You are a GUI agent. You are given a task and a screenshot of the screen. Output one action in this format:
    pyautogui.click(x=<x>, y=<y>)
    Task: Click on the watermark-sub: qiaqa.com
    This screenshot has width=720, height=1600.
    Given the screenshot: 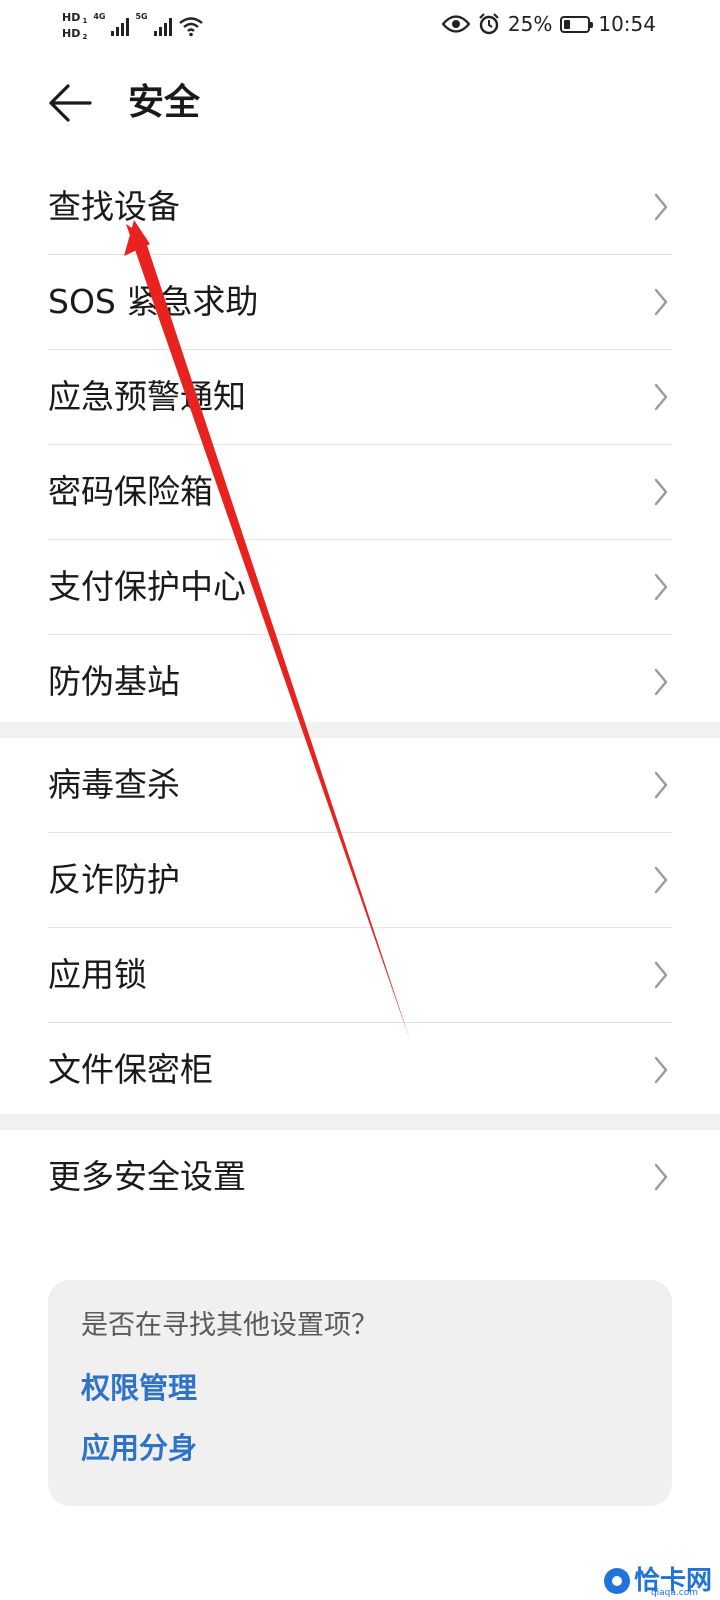 What is the action you would take?
    pyautogui.click(x=674, y=1593)
    